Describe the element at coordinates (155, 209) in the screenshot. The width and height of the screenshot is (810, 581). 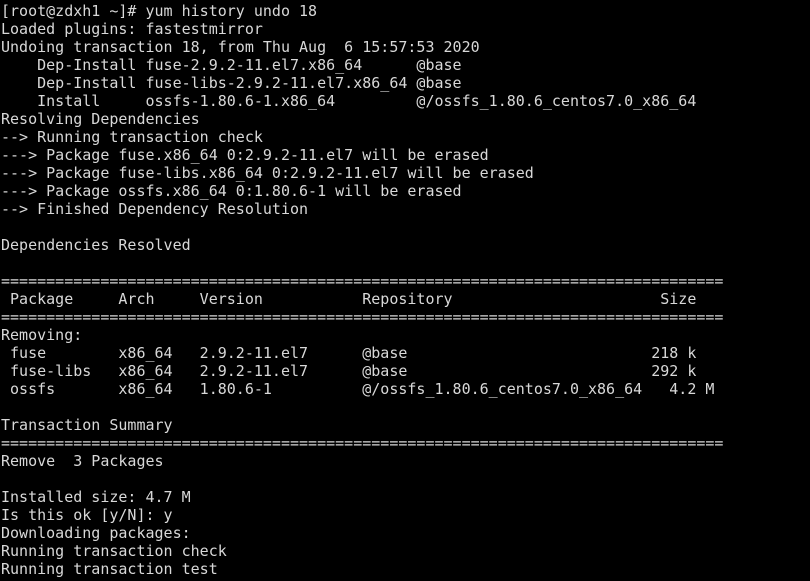
I see `output-line: --> Finished Dependency Resolution` at that location.